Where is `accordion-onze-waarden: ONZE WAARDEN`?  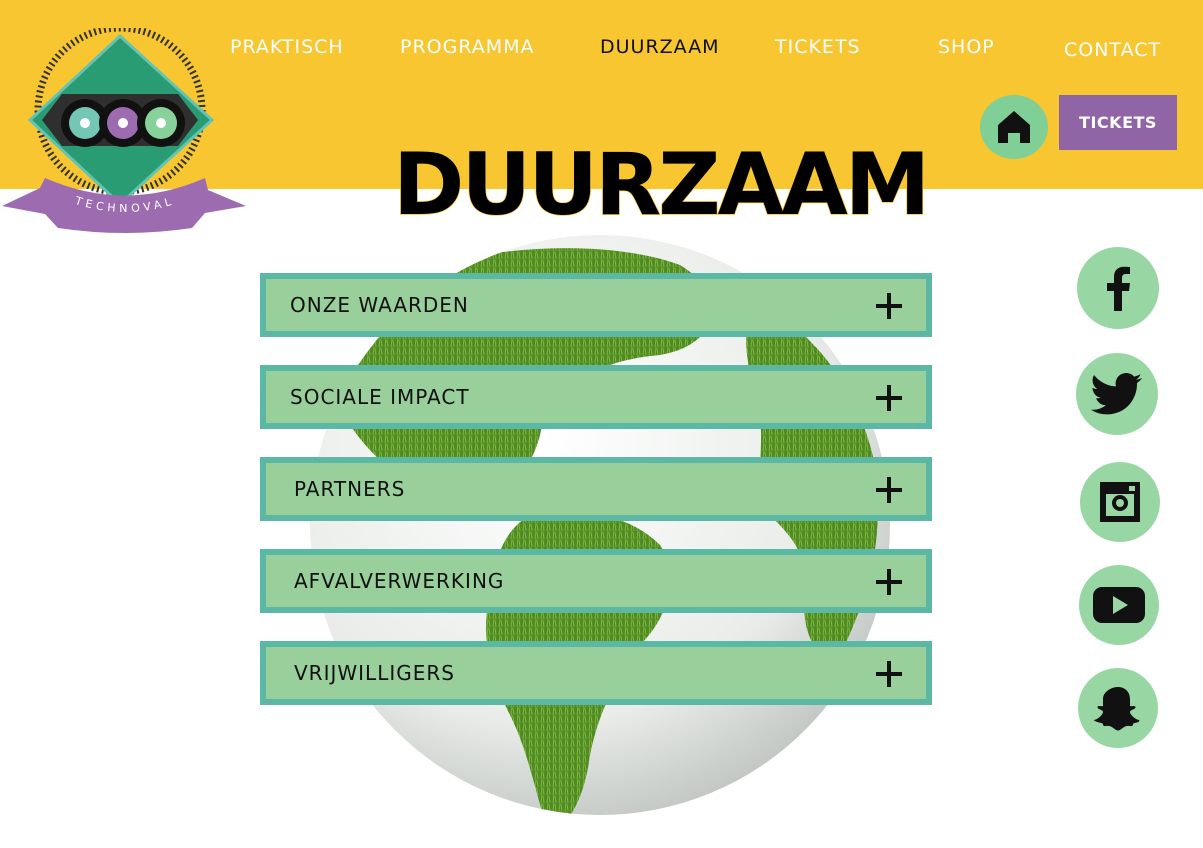
accordion-onze-waarden: ONZE WAARDEN is located at coordinates (596, 305).